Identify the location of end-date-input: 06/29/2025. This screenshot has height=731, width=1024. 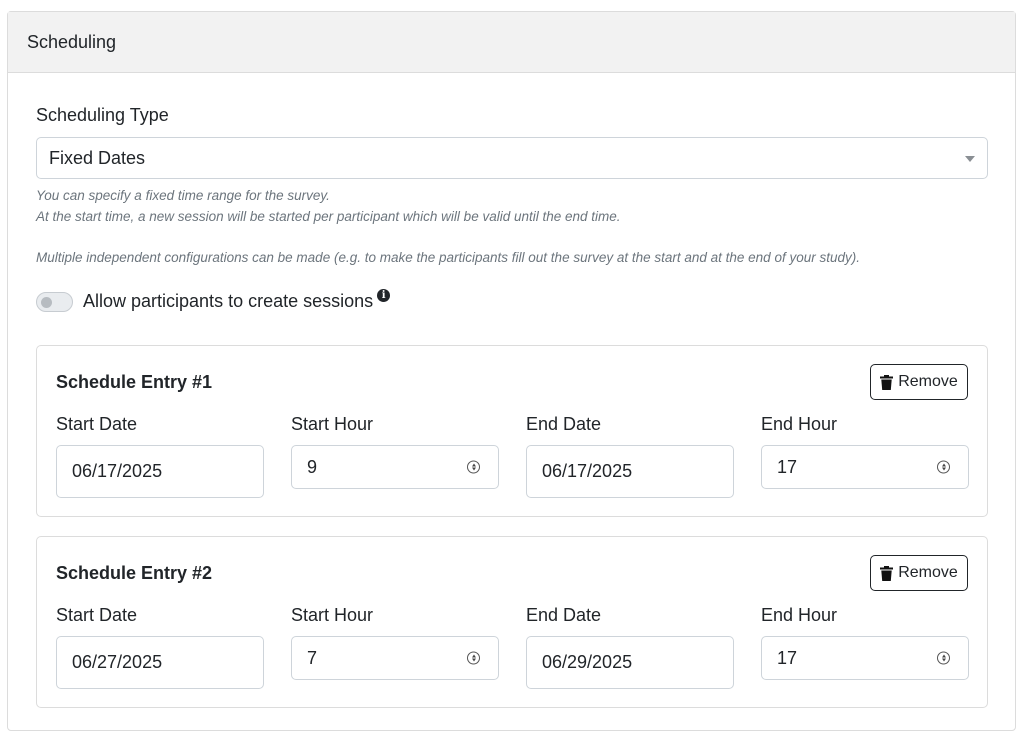
(630, 662).